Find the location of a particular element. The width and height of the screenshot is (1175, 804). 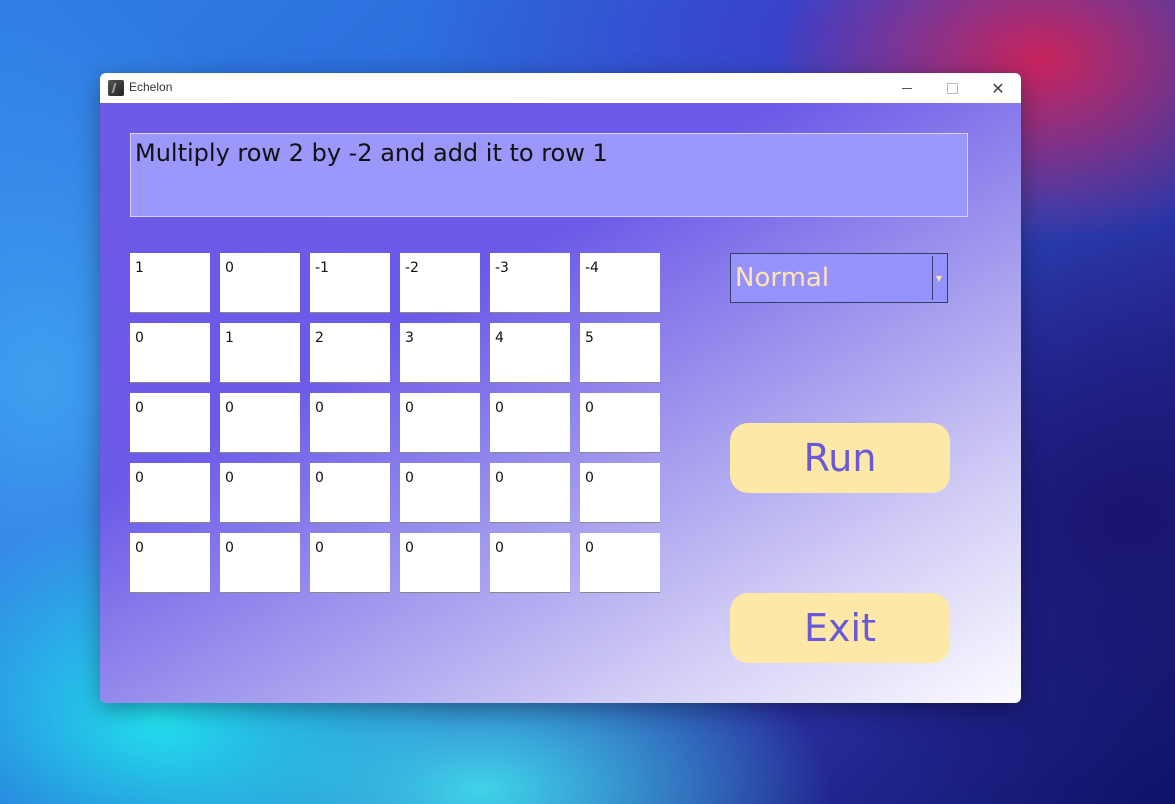

matrix-cell-r3-c1: 0 is located at coordinates (170, 423).